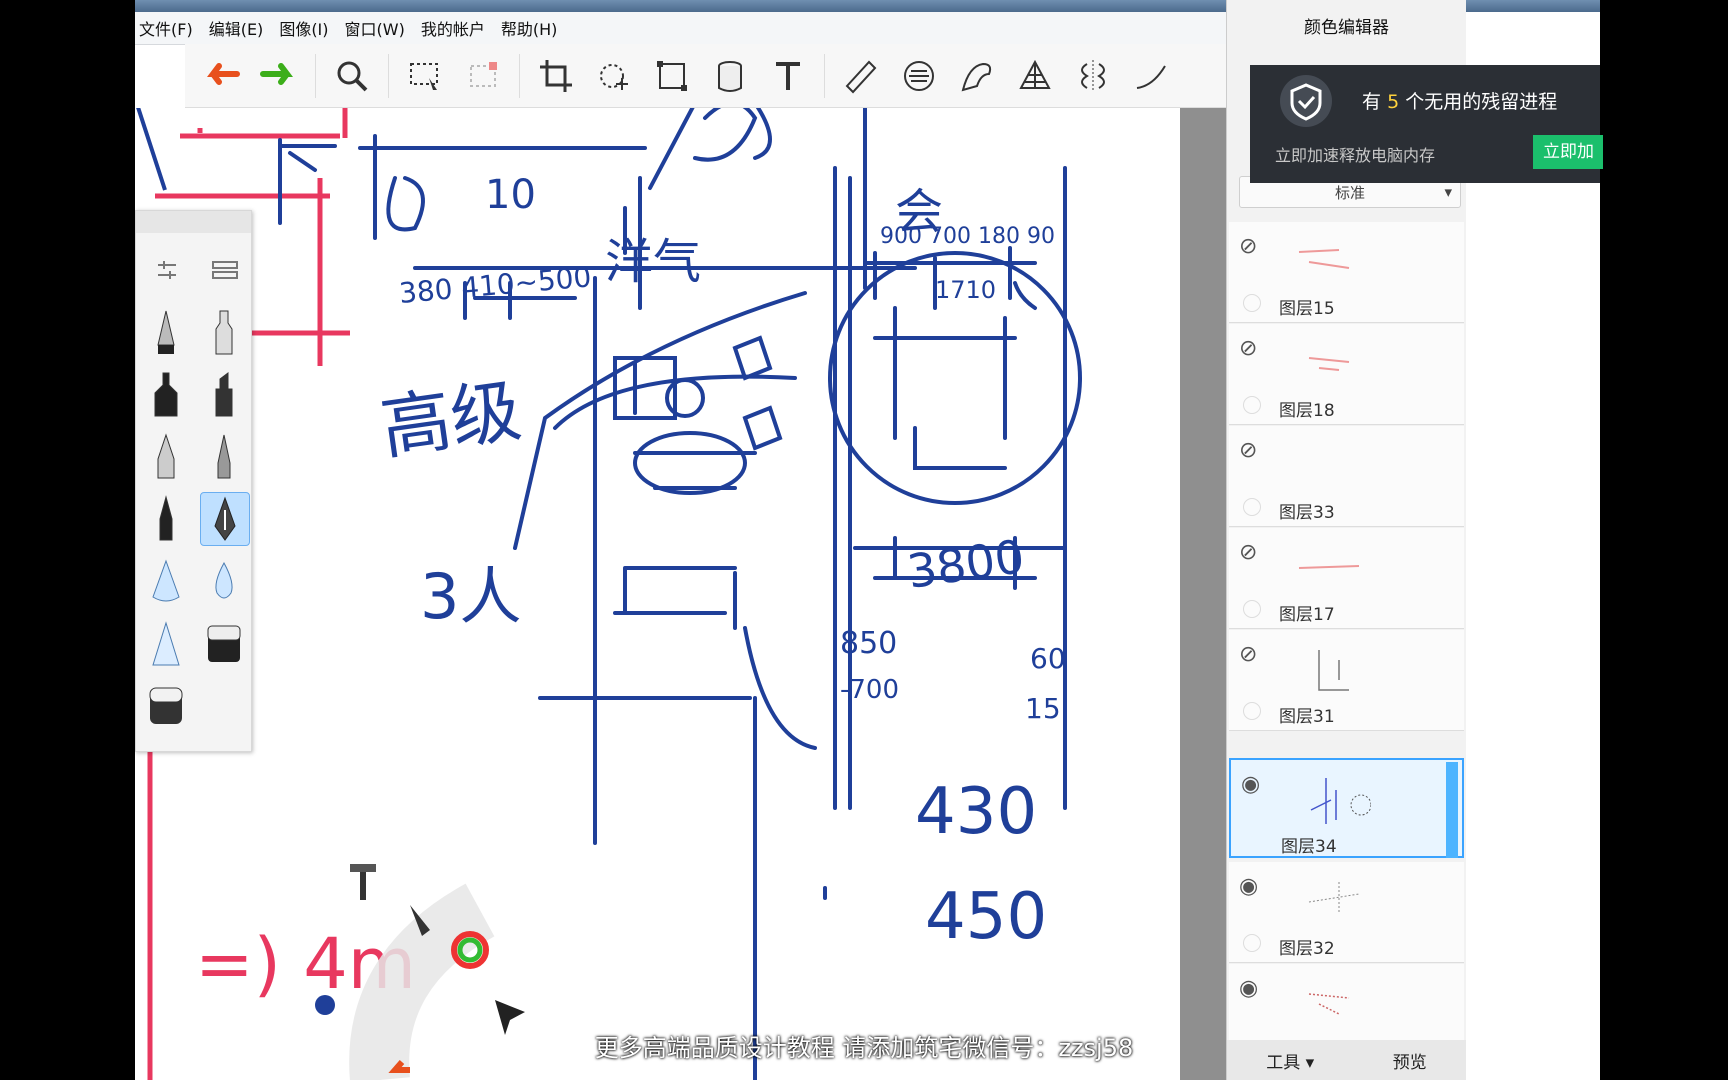  What do you see at coordinates (1448, 192) in the screenshot?
I see `chevron-down-icon: ▾` at bounding box center [1448, 192].